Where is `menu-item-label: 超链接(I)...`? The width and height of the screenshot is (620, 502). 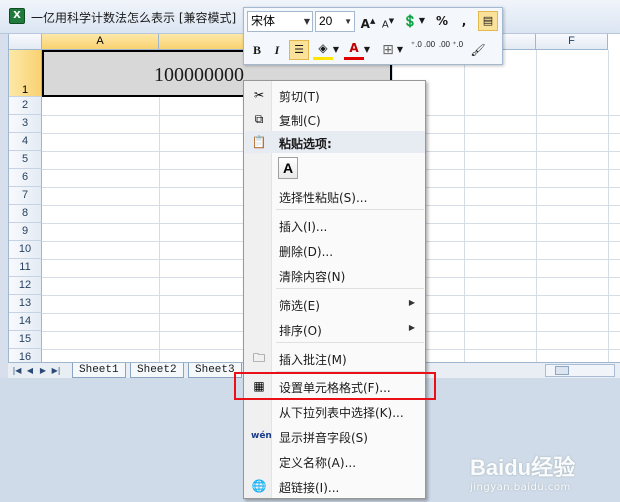
menu-item-label: 超链接(I)... is located at coordinates (309, 488).